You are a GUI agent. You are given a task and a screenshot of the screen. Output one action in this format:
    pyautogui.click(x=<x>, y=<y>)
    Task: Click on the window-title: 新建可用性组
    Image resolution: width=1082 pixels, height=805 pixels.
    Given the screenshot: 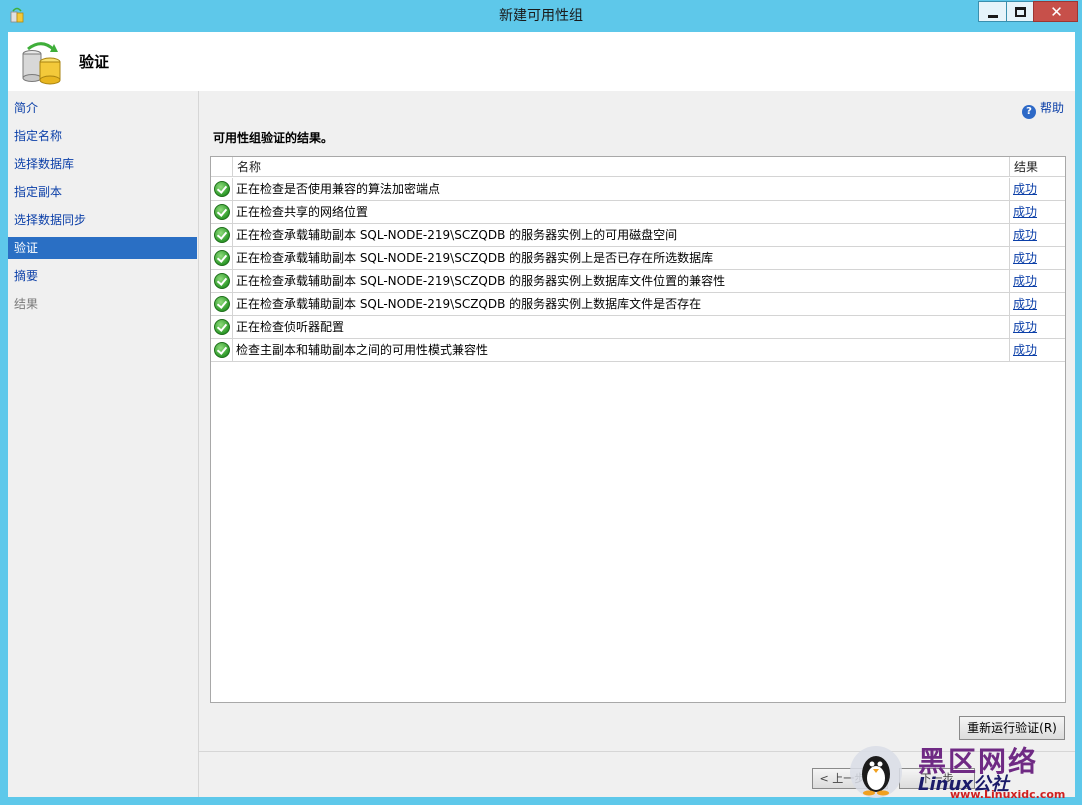 What is the action you would take?
    pyautogui.click(x=541, y=16)
    